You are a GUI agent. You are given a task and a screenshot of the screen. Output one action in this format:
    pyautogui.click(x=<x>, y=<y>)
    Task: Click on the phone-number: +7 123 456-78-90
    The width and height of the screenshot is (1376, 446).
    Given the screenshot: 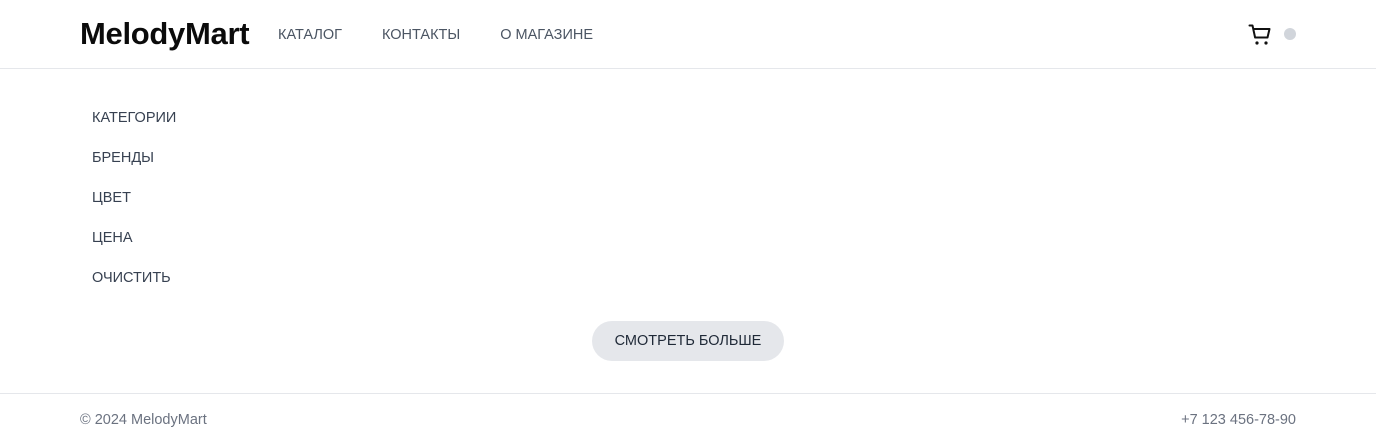 What is the action you would take?
    pyautogui.click(x=1238, y=420)
    